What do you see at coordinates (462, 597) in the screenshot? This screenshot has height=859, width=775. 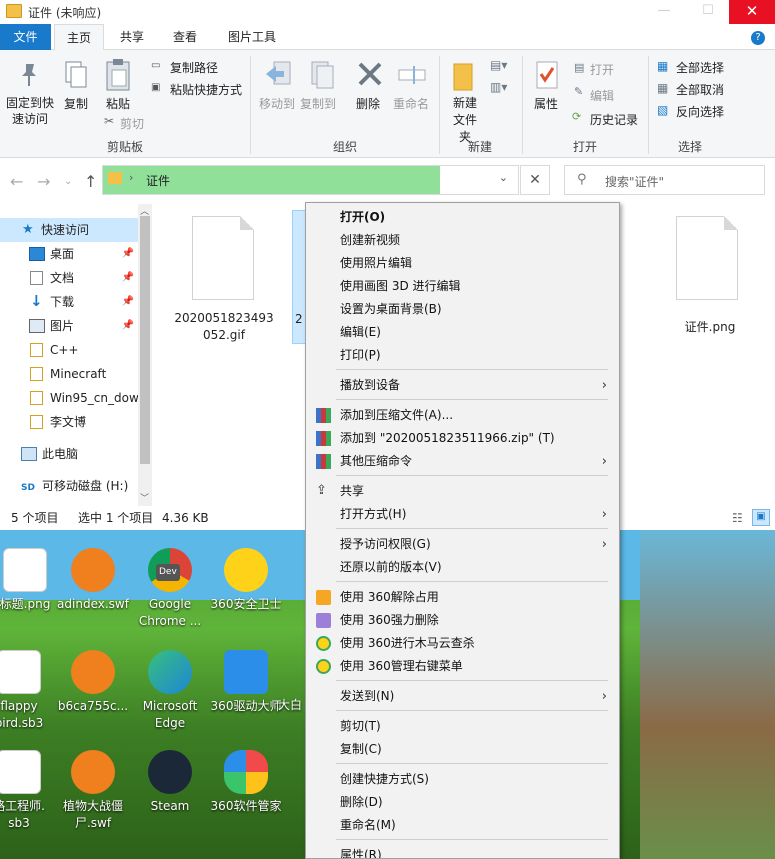 I see `menu-item-360-unlock: 使用 360解除占用` at bounding box center [462, 597].